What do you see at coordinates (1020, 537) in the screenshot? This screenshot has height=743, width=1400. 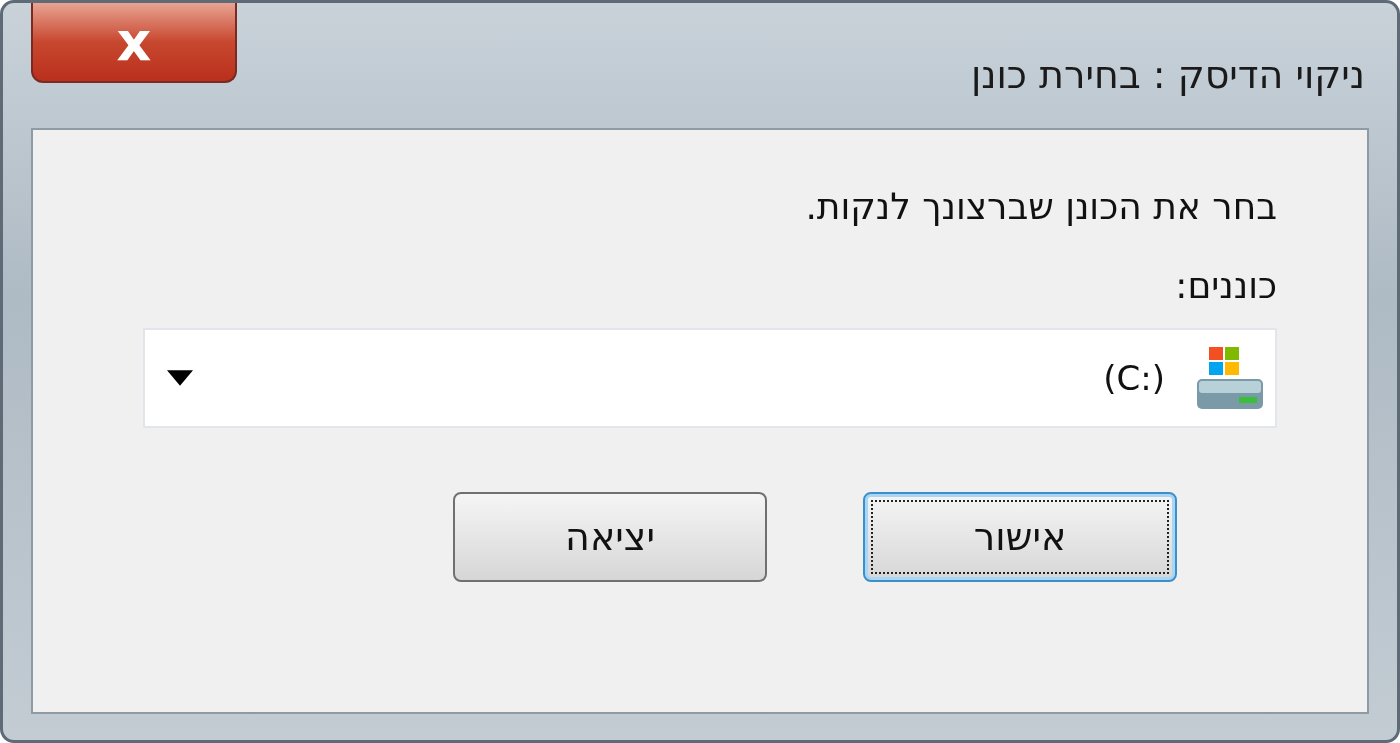 I see `dialog-button: אישור` at bounding box center [1020, 537].